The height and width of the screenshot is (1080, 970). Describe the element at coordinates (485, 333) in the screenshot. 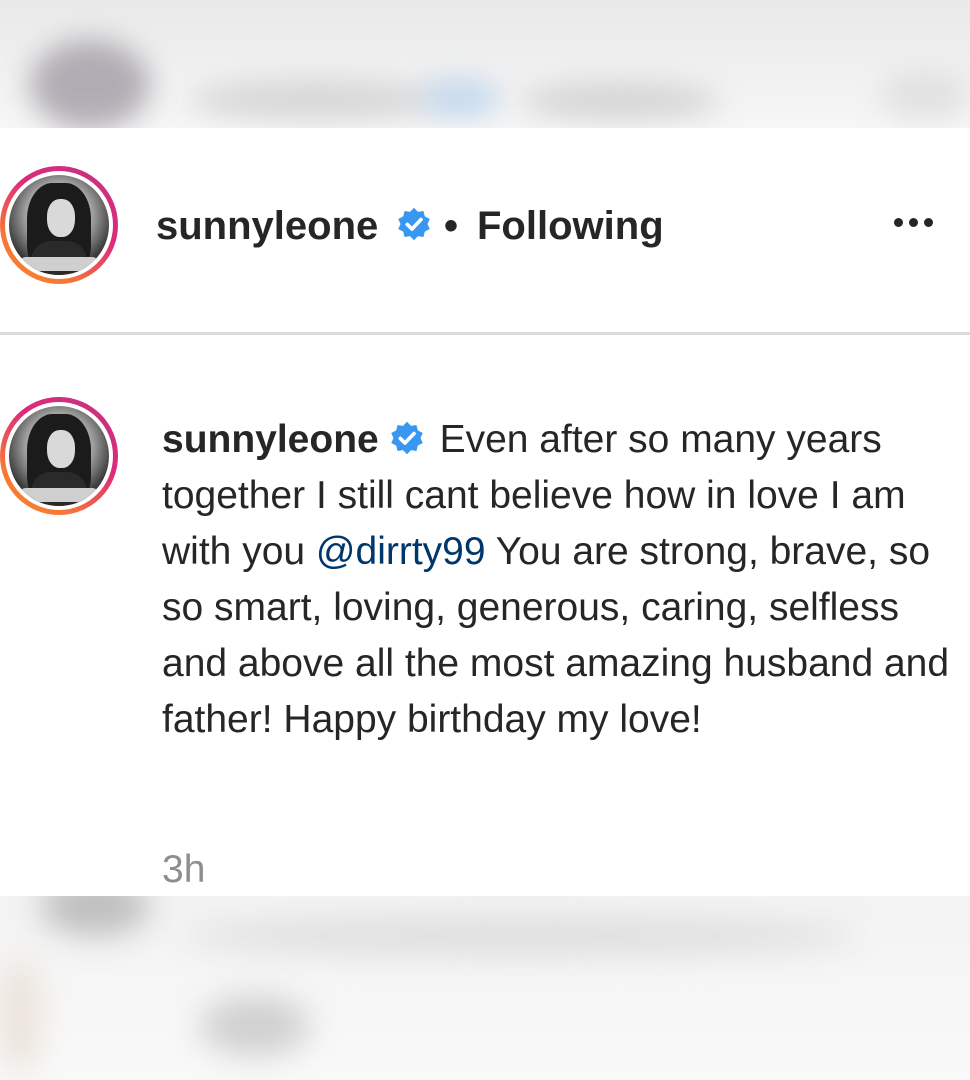

I see `header-divider` at that location.